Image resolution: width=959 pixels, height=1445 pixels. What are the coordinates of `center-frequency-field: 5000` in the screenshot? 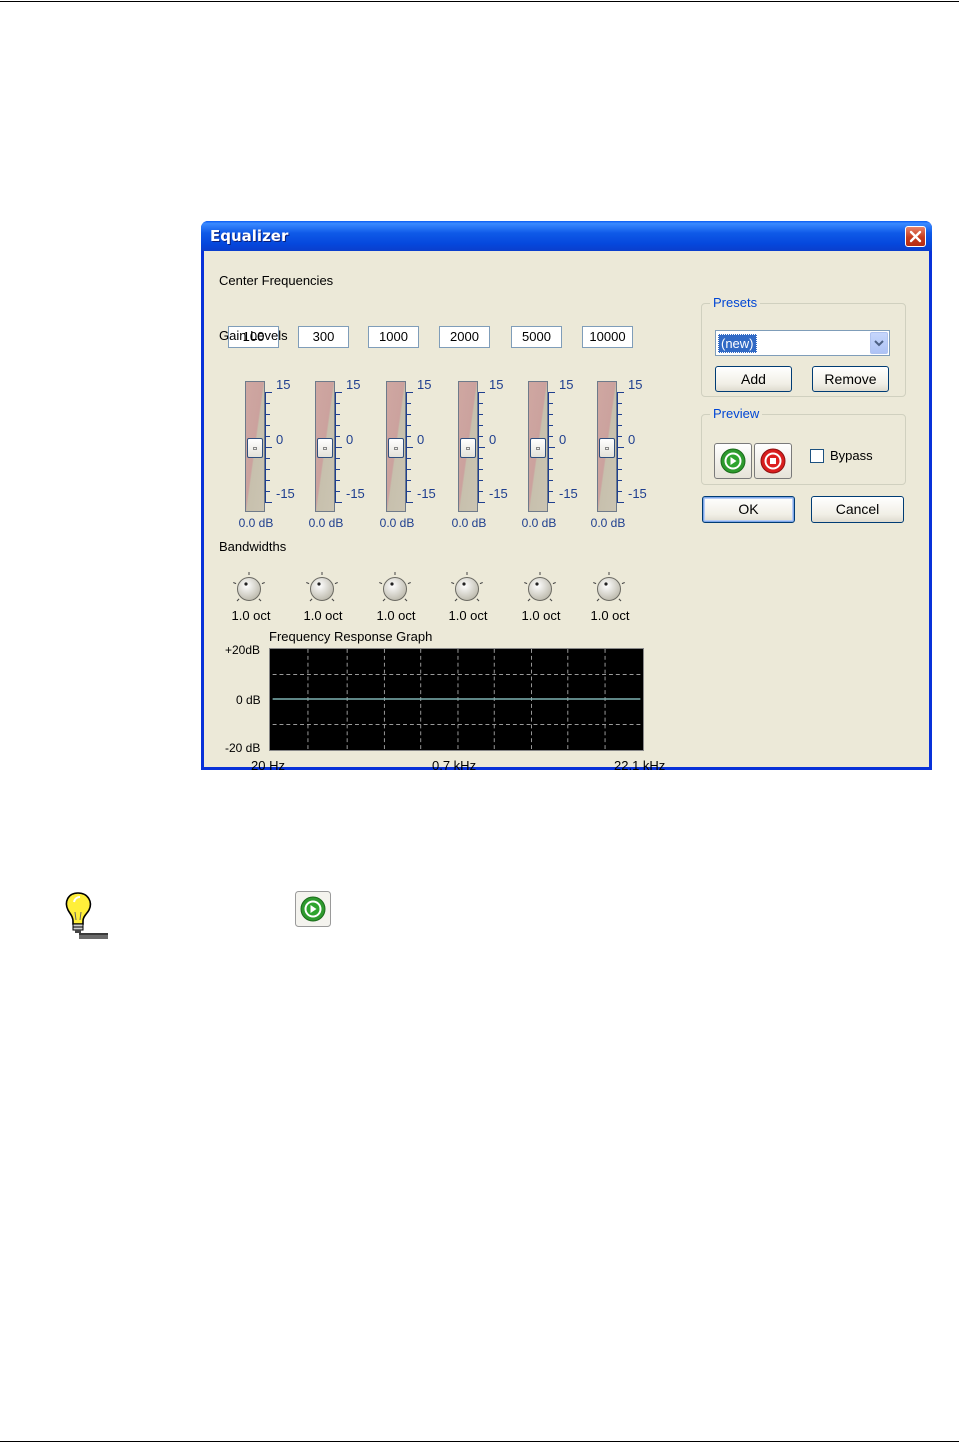 It's located at (536, 337).